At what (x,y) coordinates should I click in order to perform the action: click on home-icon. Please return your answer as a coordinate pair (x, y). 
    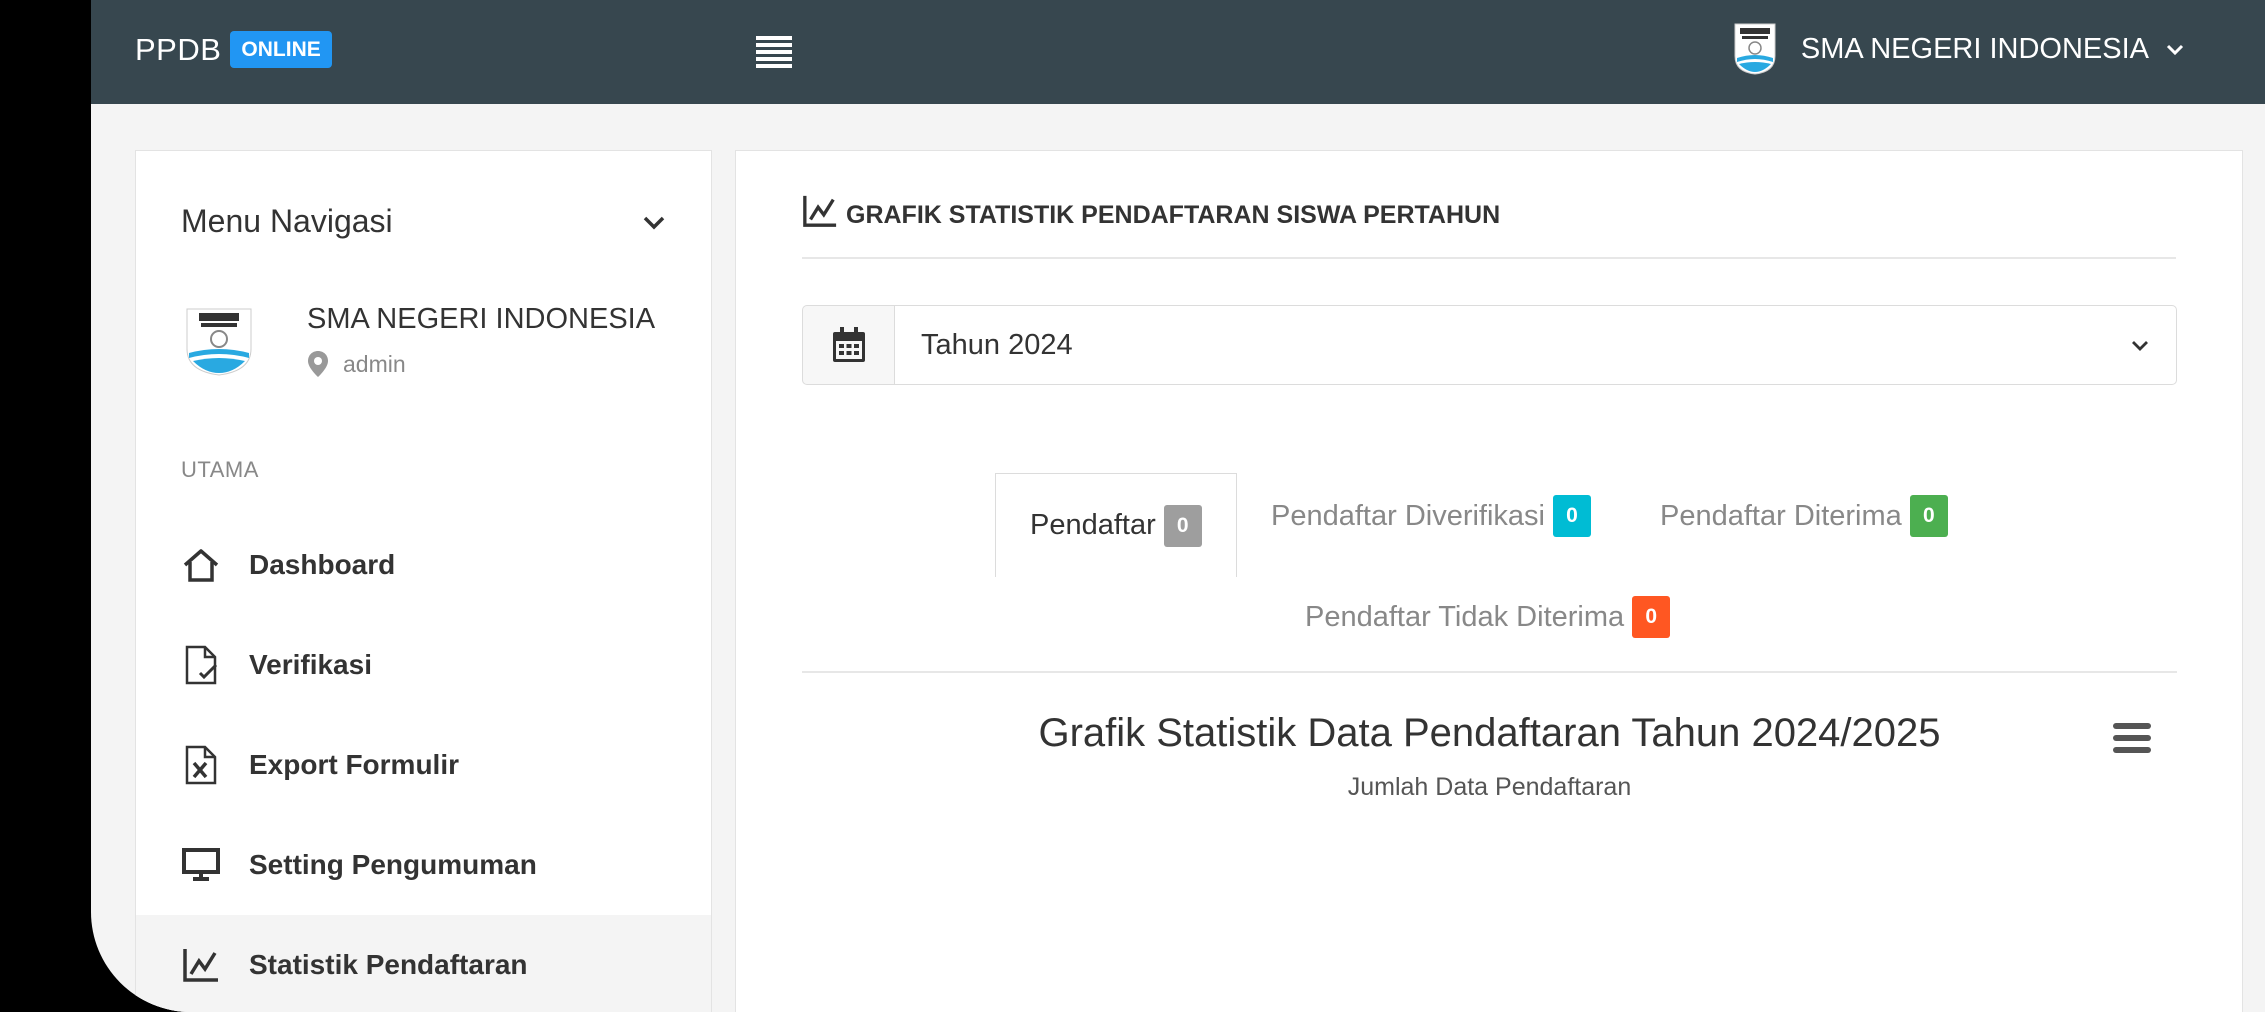
    Looking at the image, I should click on (201, 565).